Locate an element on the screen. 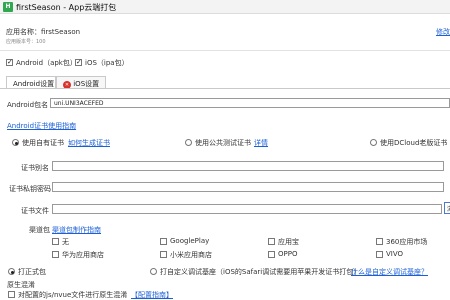 Image resolution: width=450 pixels, height=300 pixels. channel-googleplay-label: GooglePlay is located at coordinates (190, 241).